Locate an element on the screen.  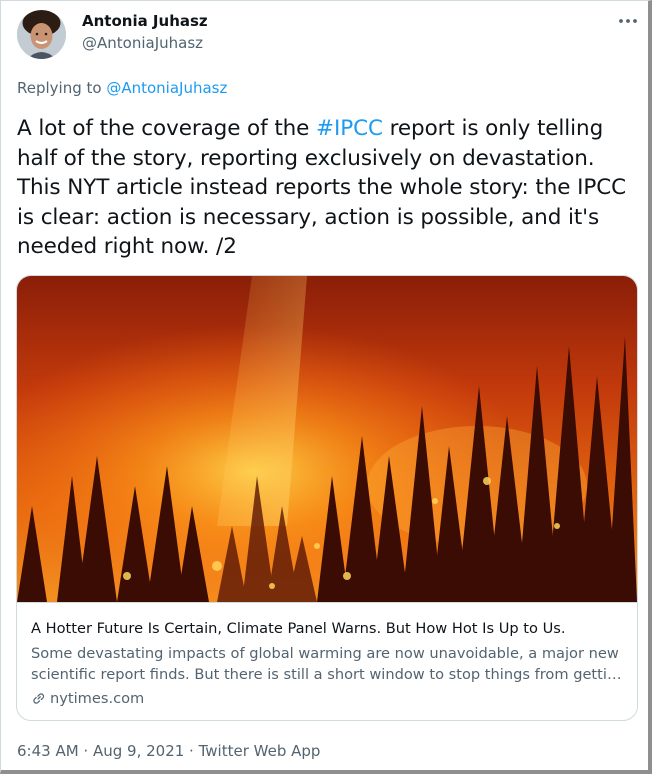
author-name: Antonia Juhasz is located at coordinates (145, 21).